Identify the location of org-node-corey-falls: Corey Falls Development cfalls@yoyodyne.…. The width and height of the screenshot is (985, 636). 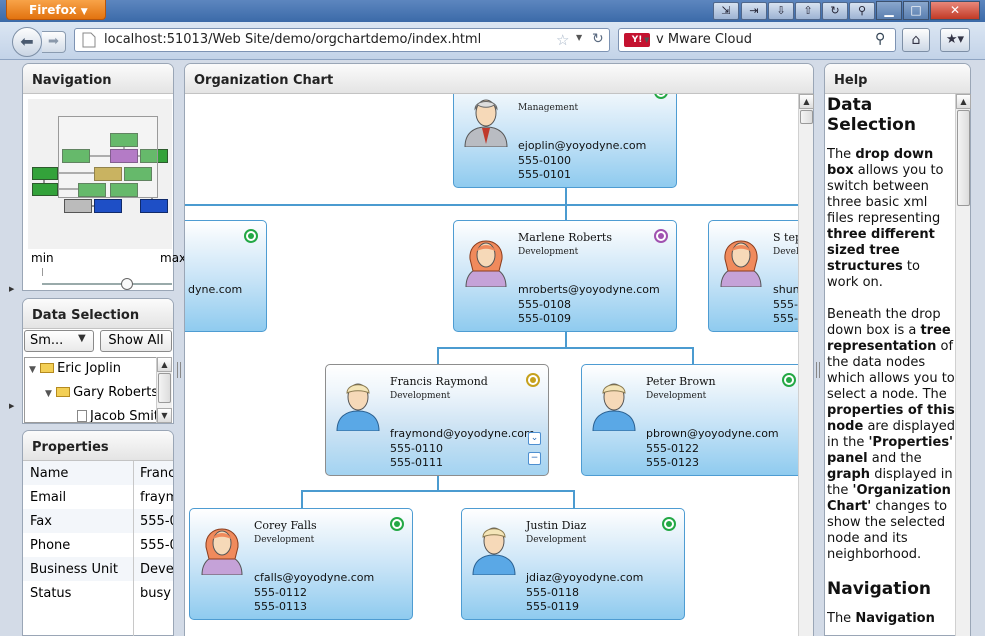
(301, 564).